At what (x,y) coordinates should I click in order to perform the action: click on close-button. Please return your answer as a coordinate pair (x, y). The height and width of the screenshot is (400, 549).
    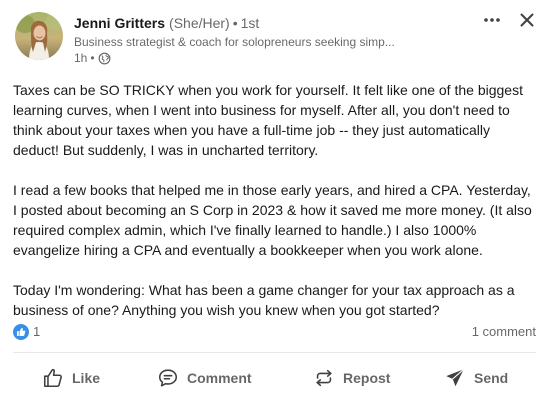
    Looking at the image, I should click on (527, 20).